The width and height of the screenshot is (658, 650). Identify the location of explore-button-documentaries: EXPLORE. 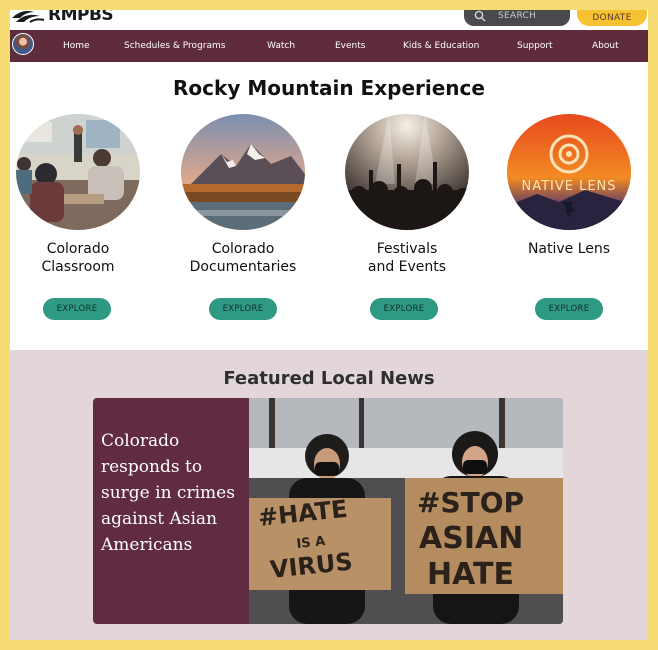
(243, 309).